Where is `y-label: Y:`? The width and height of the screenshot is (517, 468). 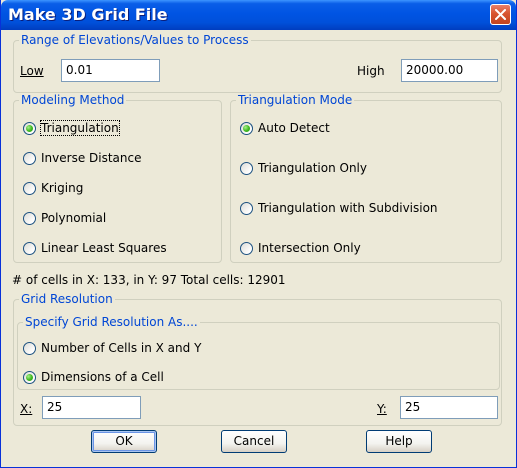
y-label: Y: is located at coordinates (382, 409).